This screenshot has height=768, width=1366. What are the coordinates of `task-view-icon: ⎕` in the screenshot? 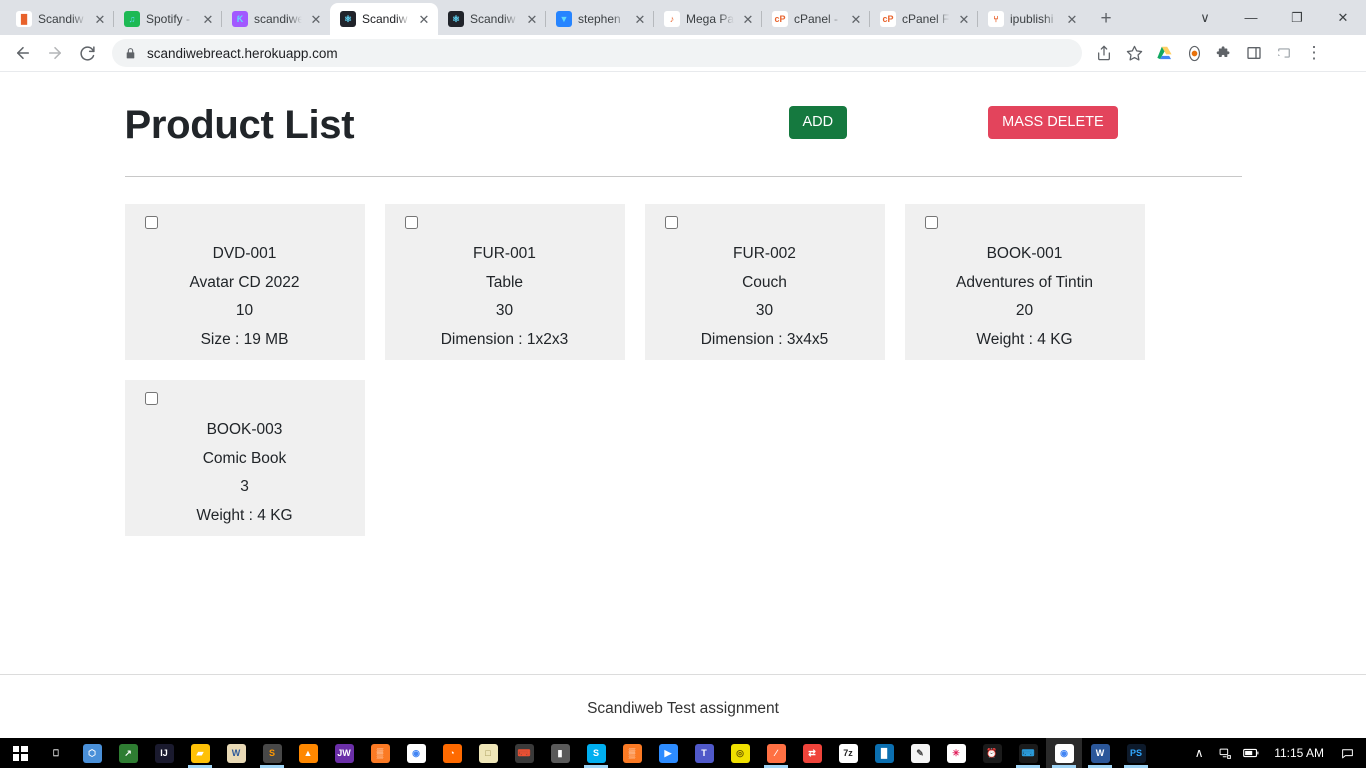 It's located at (56, 752).